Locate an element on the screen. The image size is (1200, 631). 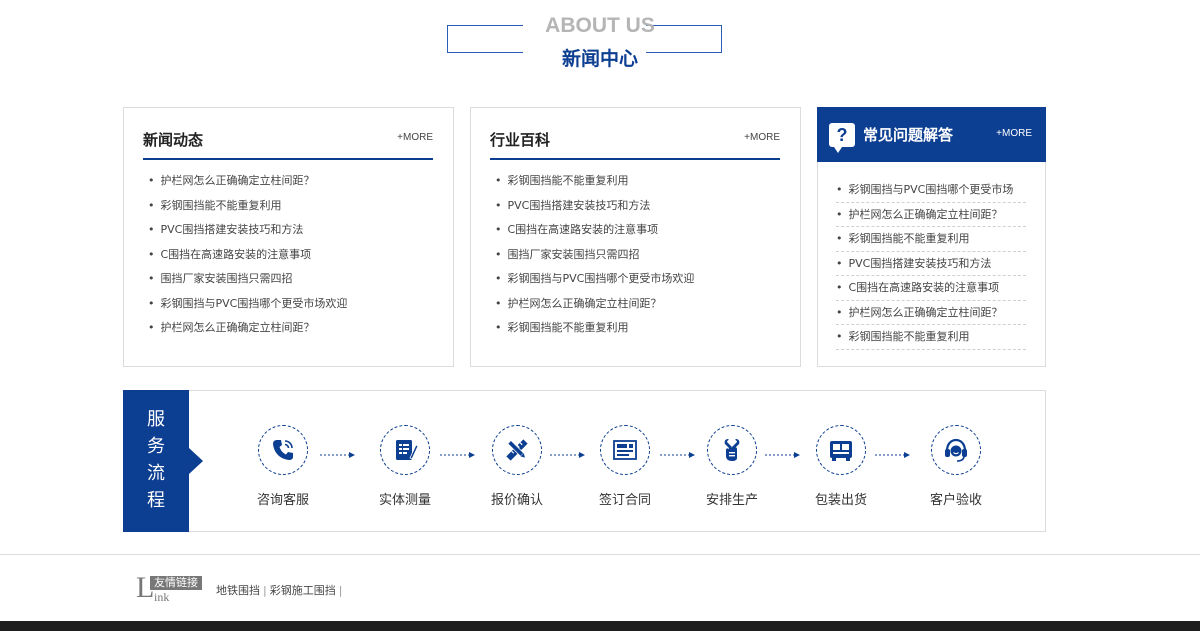
footer-divider is located at coordinates (600, 554).